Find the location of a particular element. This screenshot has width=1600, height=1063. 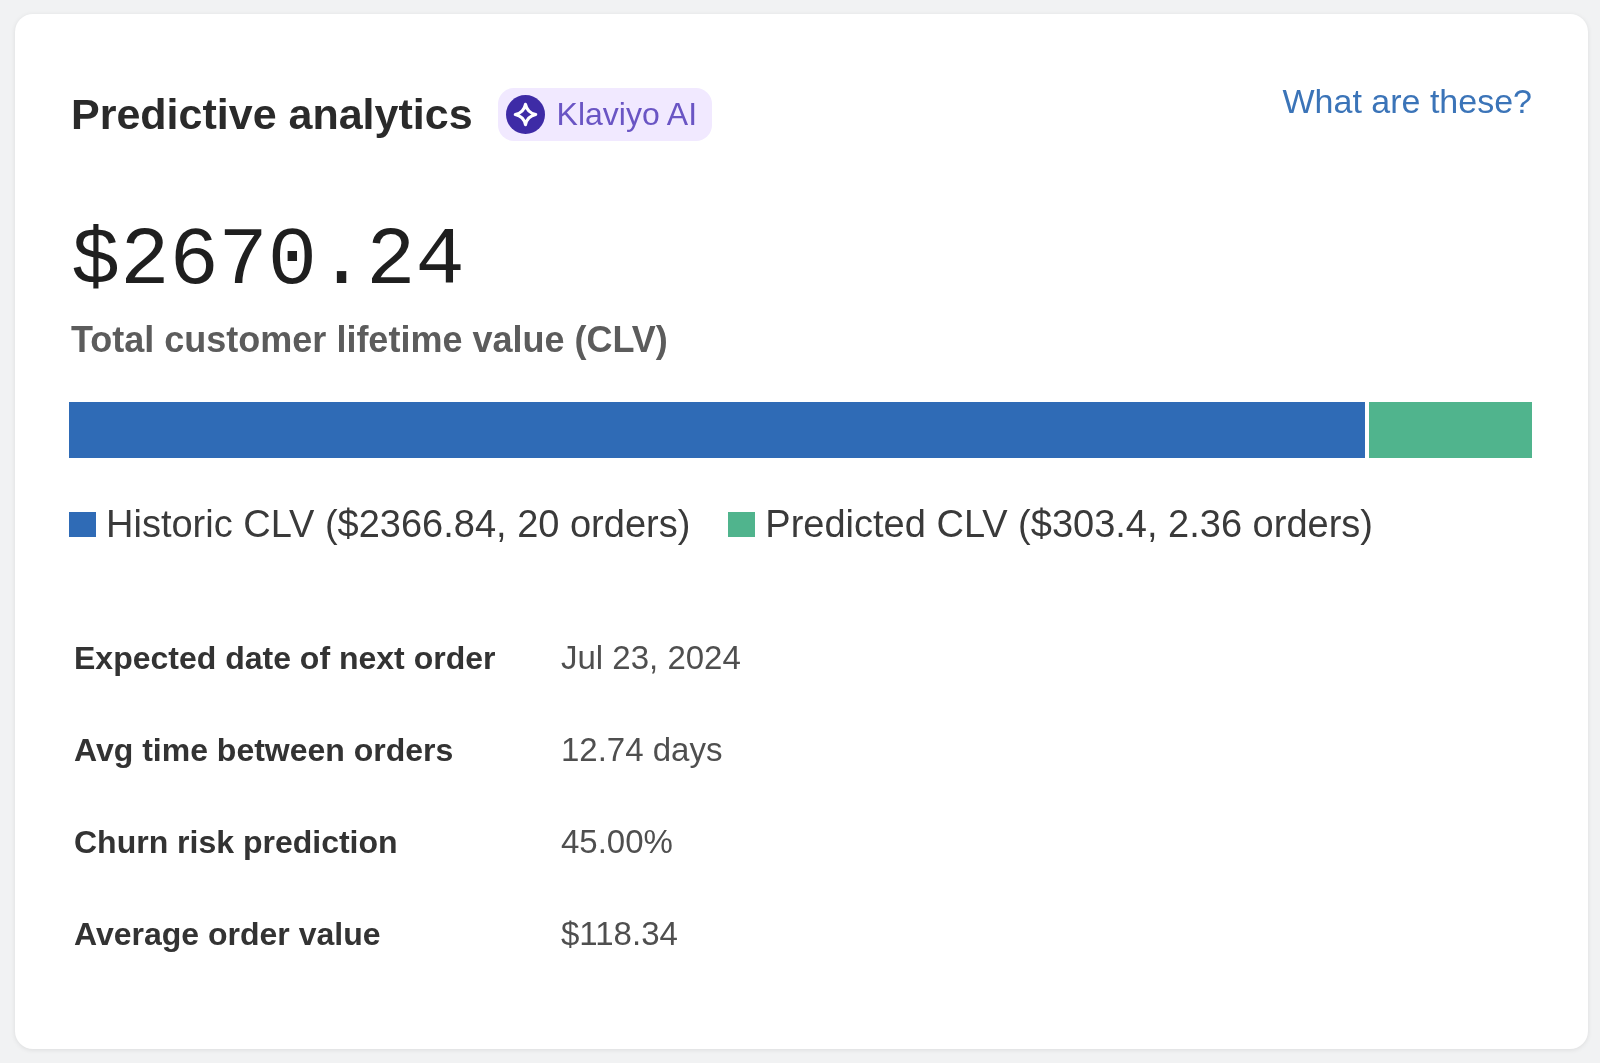

stat-value: Jul 23, 2024 is located at coordinates (651, 658).